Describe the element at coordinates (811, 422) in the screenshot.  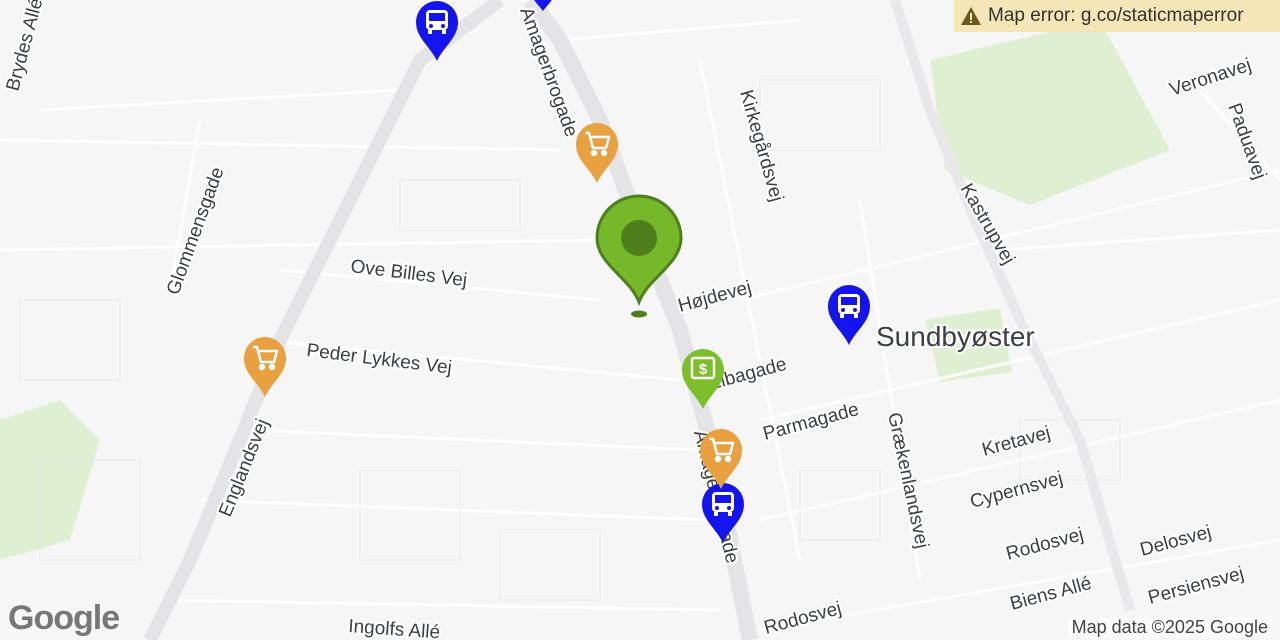
I see `label-parmagade: Parmagade` at that location.